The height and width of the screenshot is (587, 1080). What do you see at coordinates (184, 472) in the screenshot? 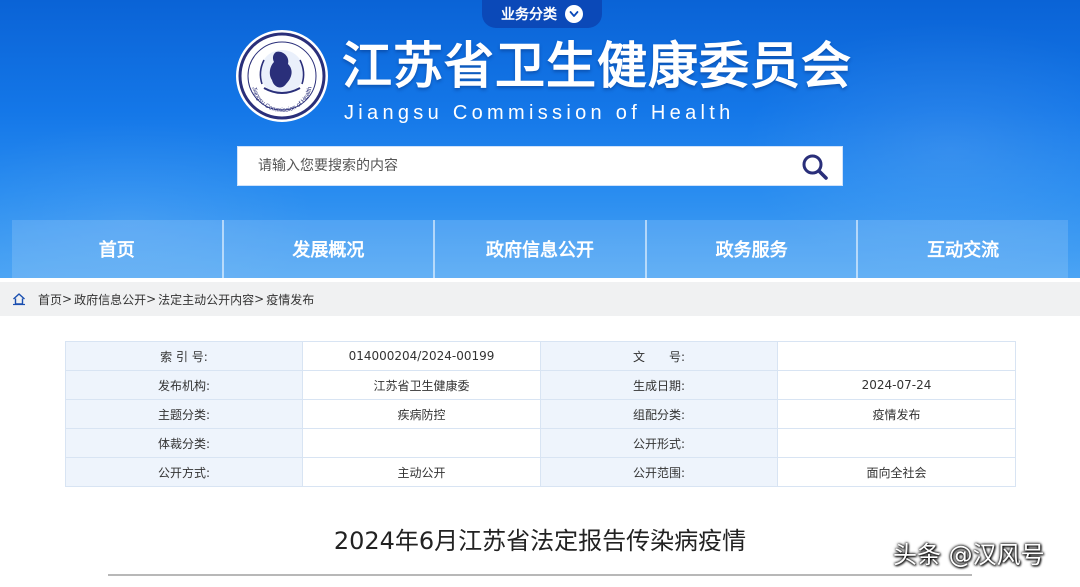
I see `meta-label: 公开方式:` at bounding box center [184, 472].